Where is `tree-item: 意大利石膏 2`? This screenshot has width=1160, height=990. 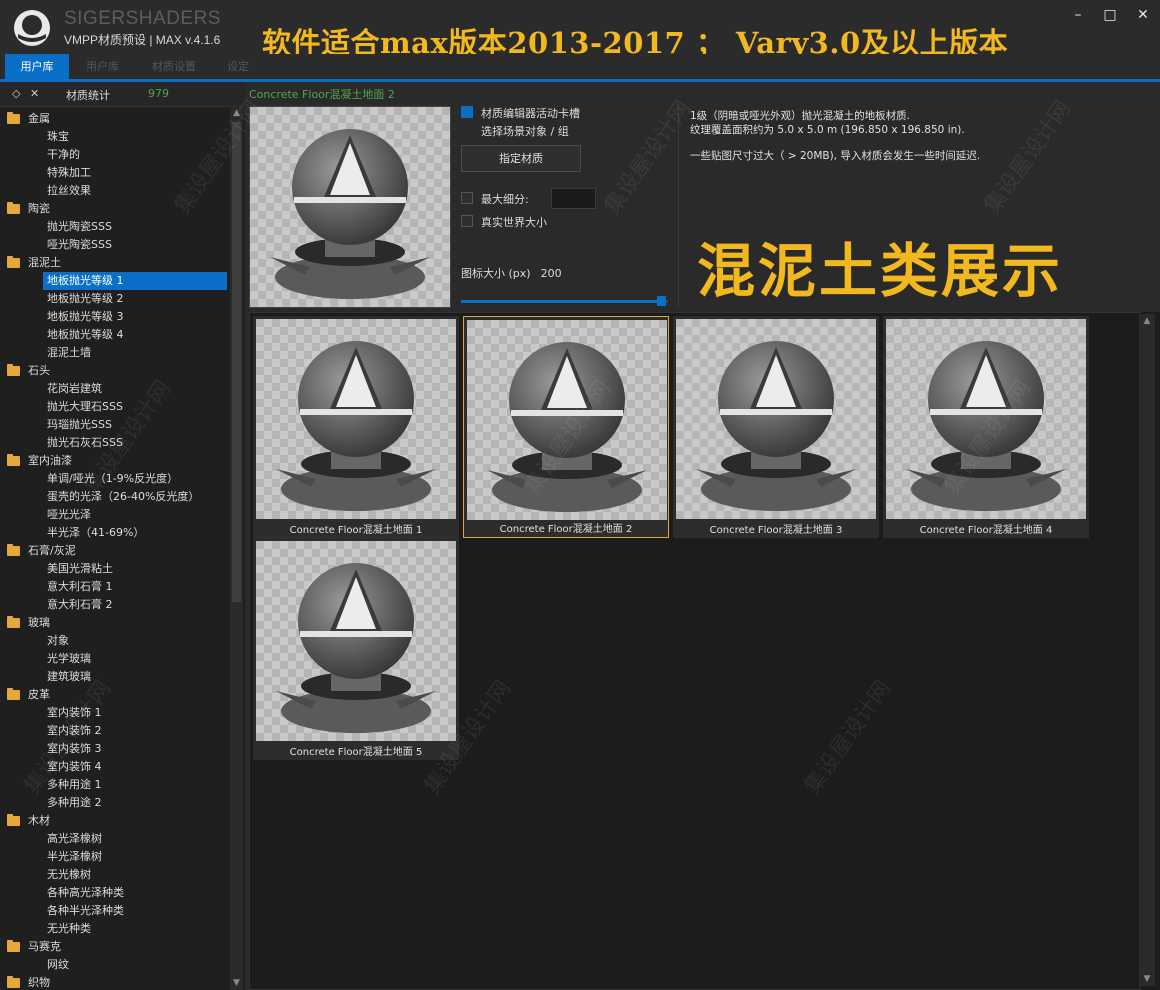
tree-item: 意大利石膏 2 is located at coordinates (115, 605).